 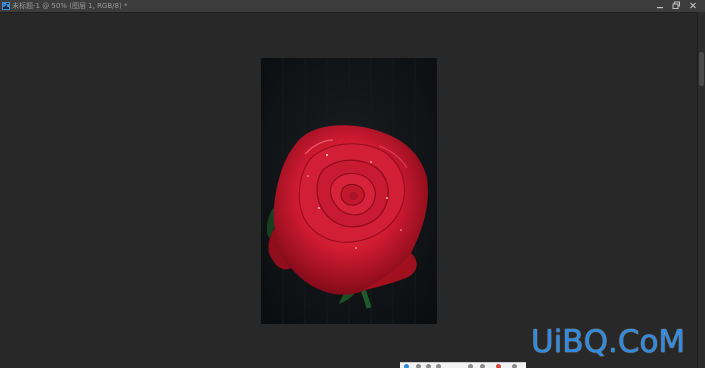 What do you see at coordinates (463, 365) in the screenshot?
I see `bottom-floating-panel` at bounding box center [463, 365].